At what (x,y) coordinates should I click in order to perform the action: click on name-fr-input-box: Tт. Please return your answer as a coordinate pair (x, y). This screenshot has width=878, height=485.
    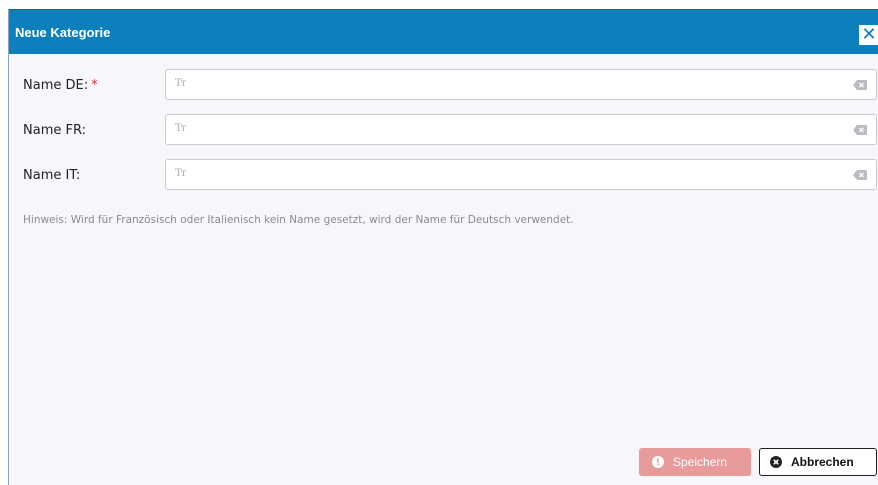
    Looking at the image, I should click on (521, 130).